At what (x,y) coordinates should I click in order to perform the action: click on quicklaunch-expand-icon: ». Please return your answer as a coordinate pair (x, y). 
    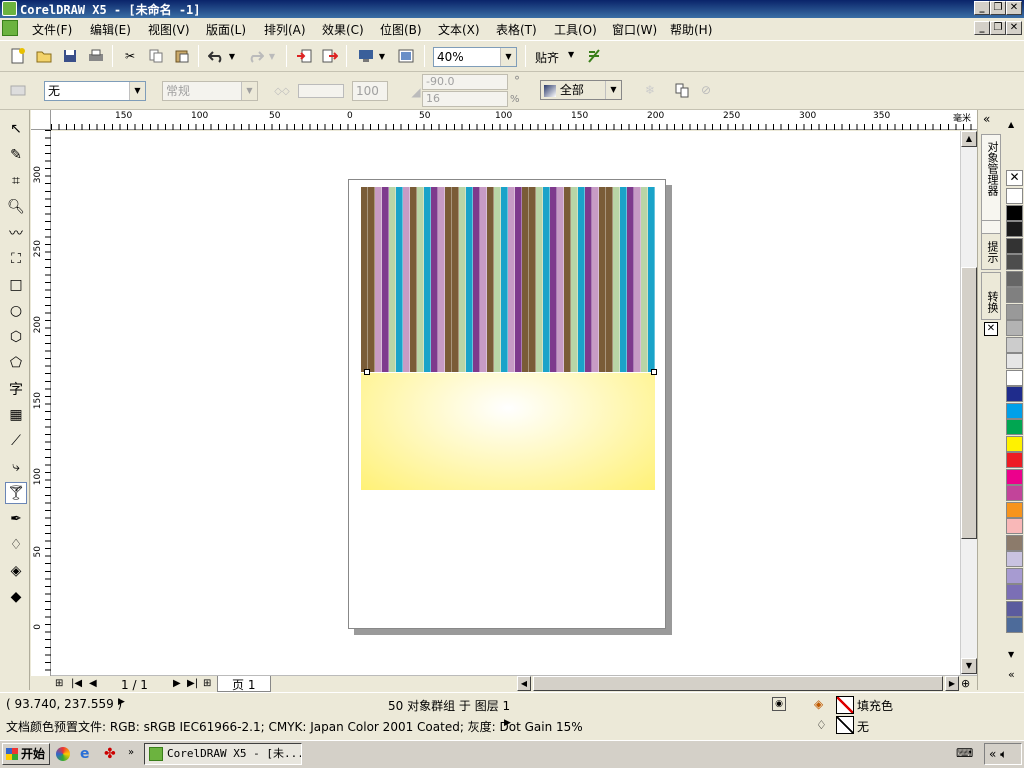
    Looking at the image, I should click on (131, 752).